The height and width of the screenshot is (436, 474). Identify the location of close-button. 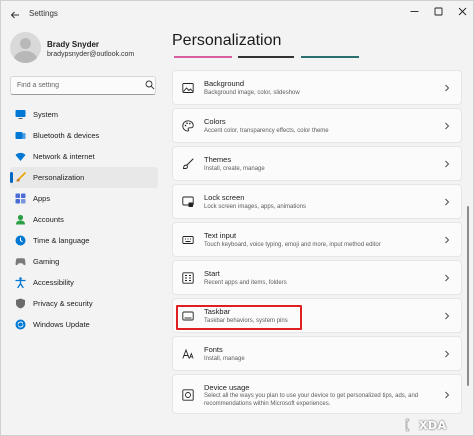
(462, 14).